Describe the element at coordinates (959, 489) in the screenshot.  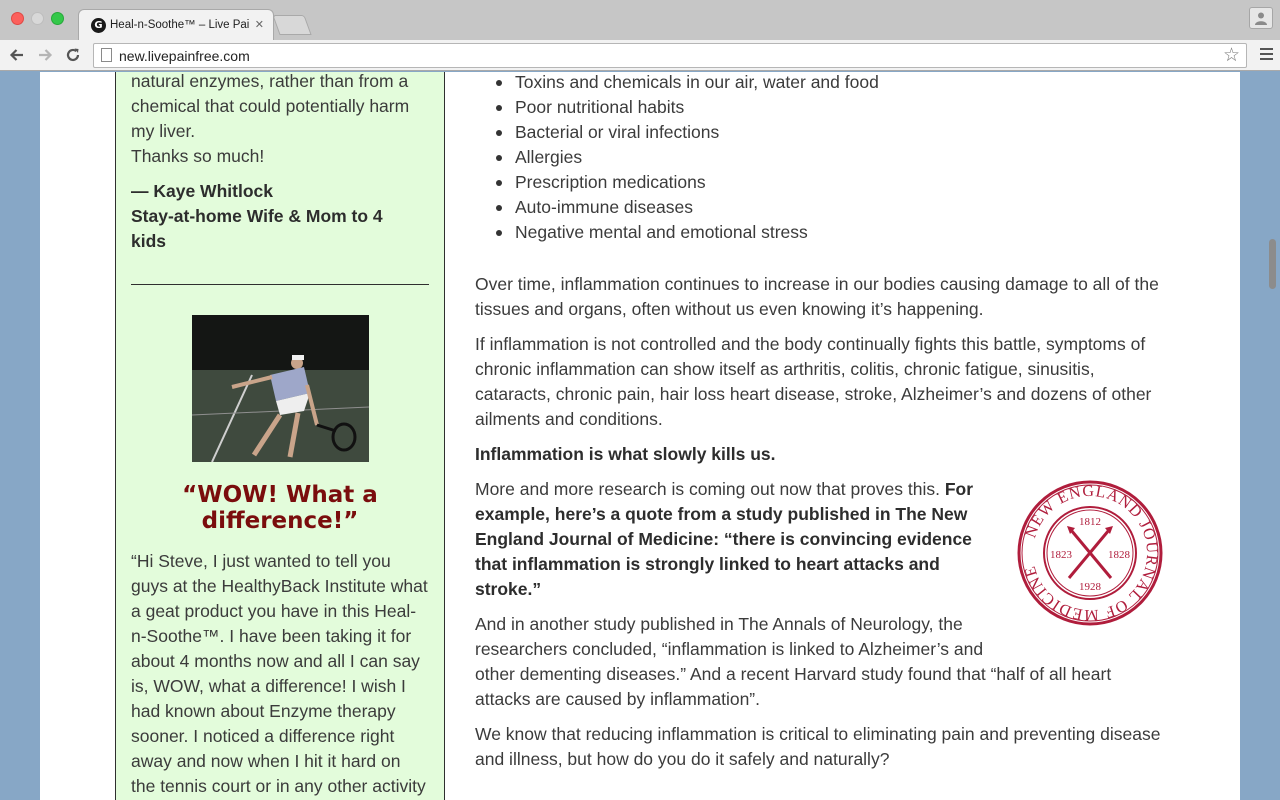
I see `text-span-bold: For` at that location.